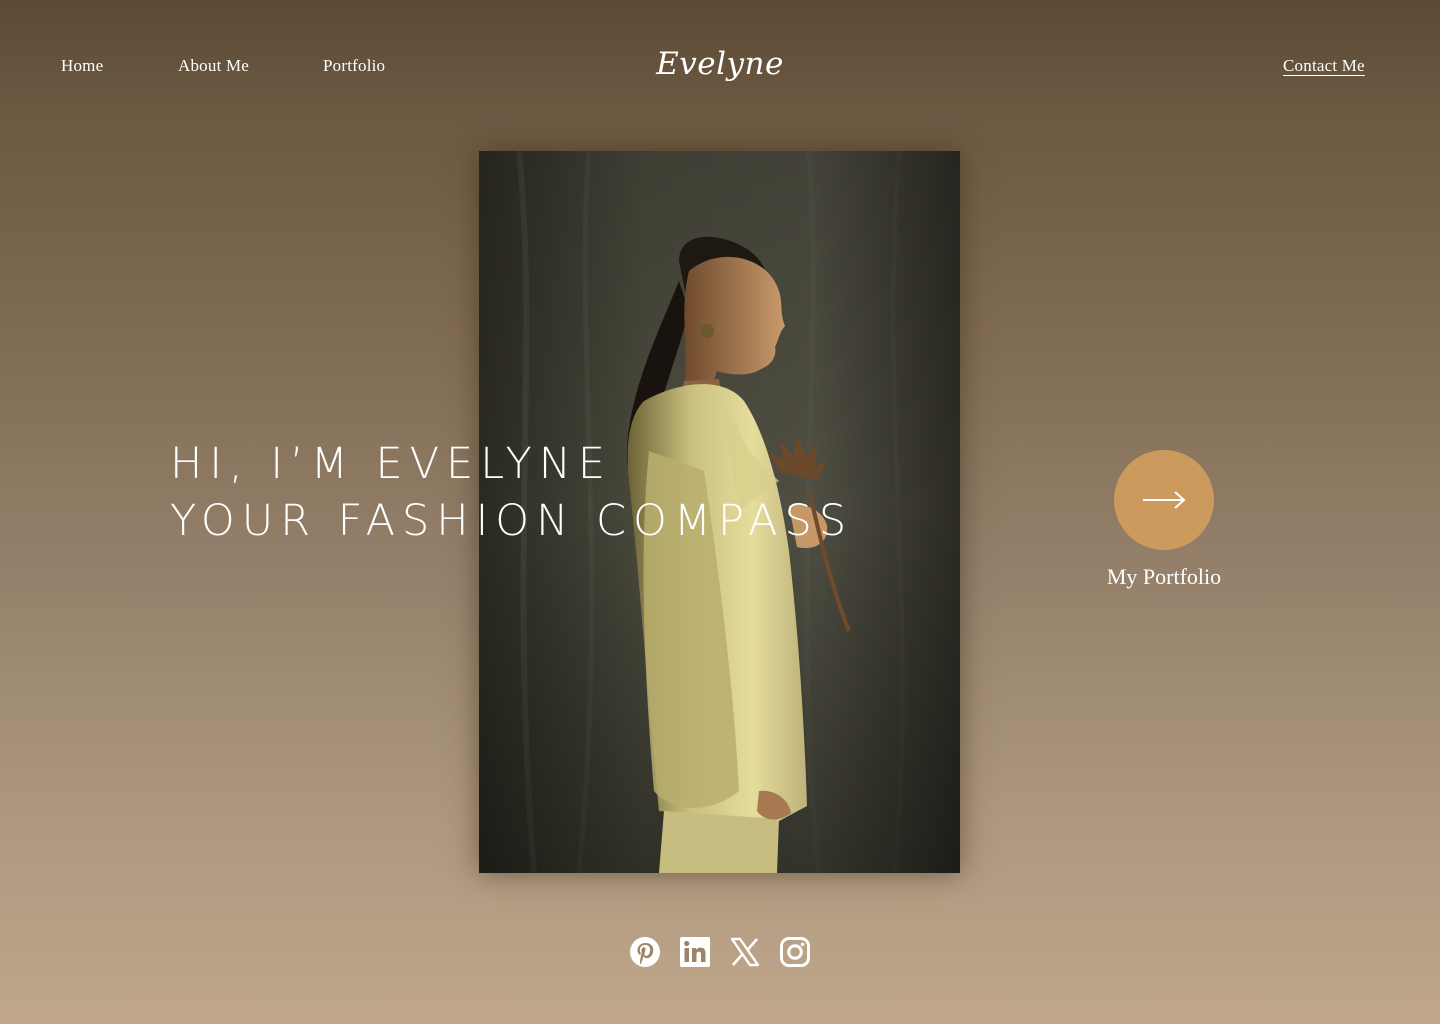 The width and height of the screenshot is (1440, 1024). I want to click on hero-headline: HI, I’M EVELYNE YOUR FASHION COMPASS, so click(511, 493).